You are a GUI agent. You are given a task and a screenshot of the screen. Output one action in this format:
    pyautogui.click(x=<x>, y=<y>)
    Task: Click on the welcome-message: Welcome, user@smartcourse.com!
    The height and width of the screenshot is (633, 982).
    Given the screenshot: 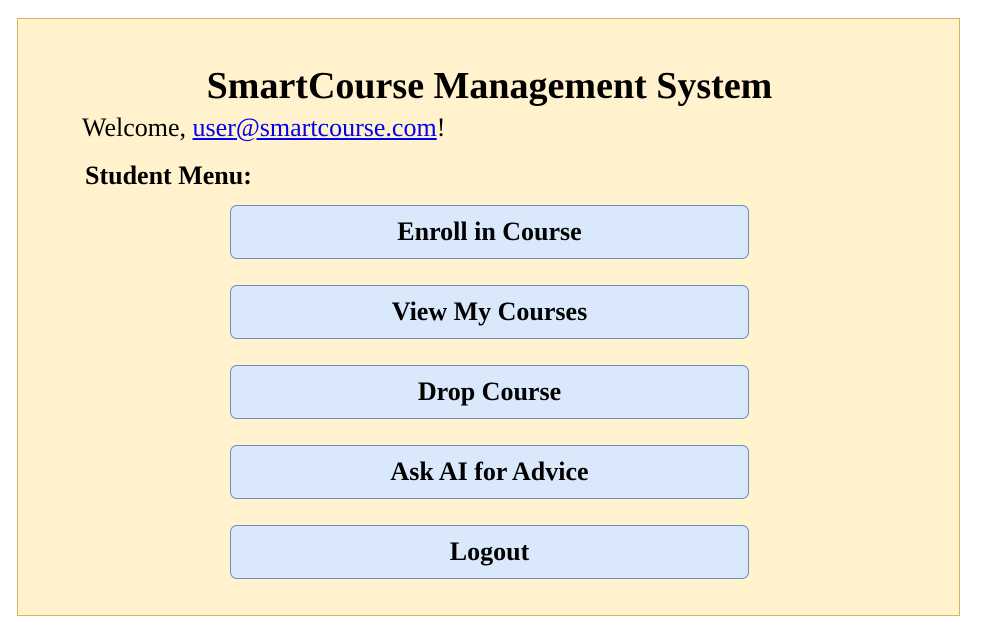 What is the action you would take?
    pyautogui.click(x=263, y=128)
    